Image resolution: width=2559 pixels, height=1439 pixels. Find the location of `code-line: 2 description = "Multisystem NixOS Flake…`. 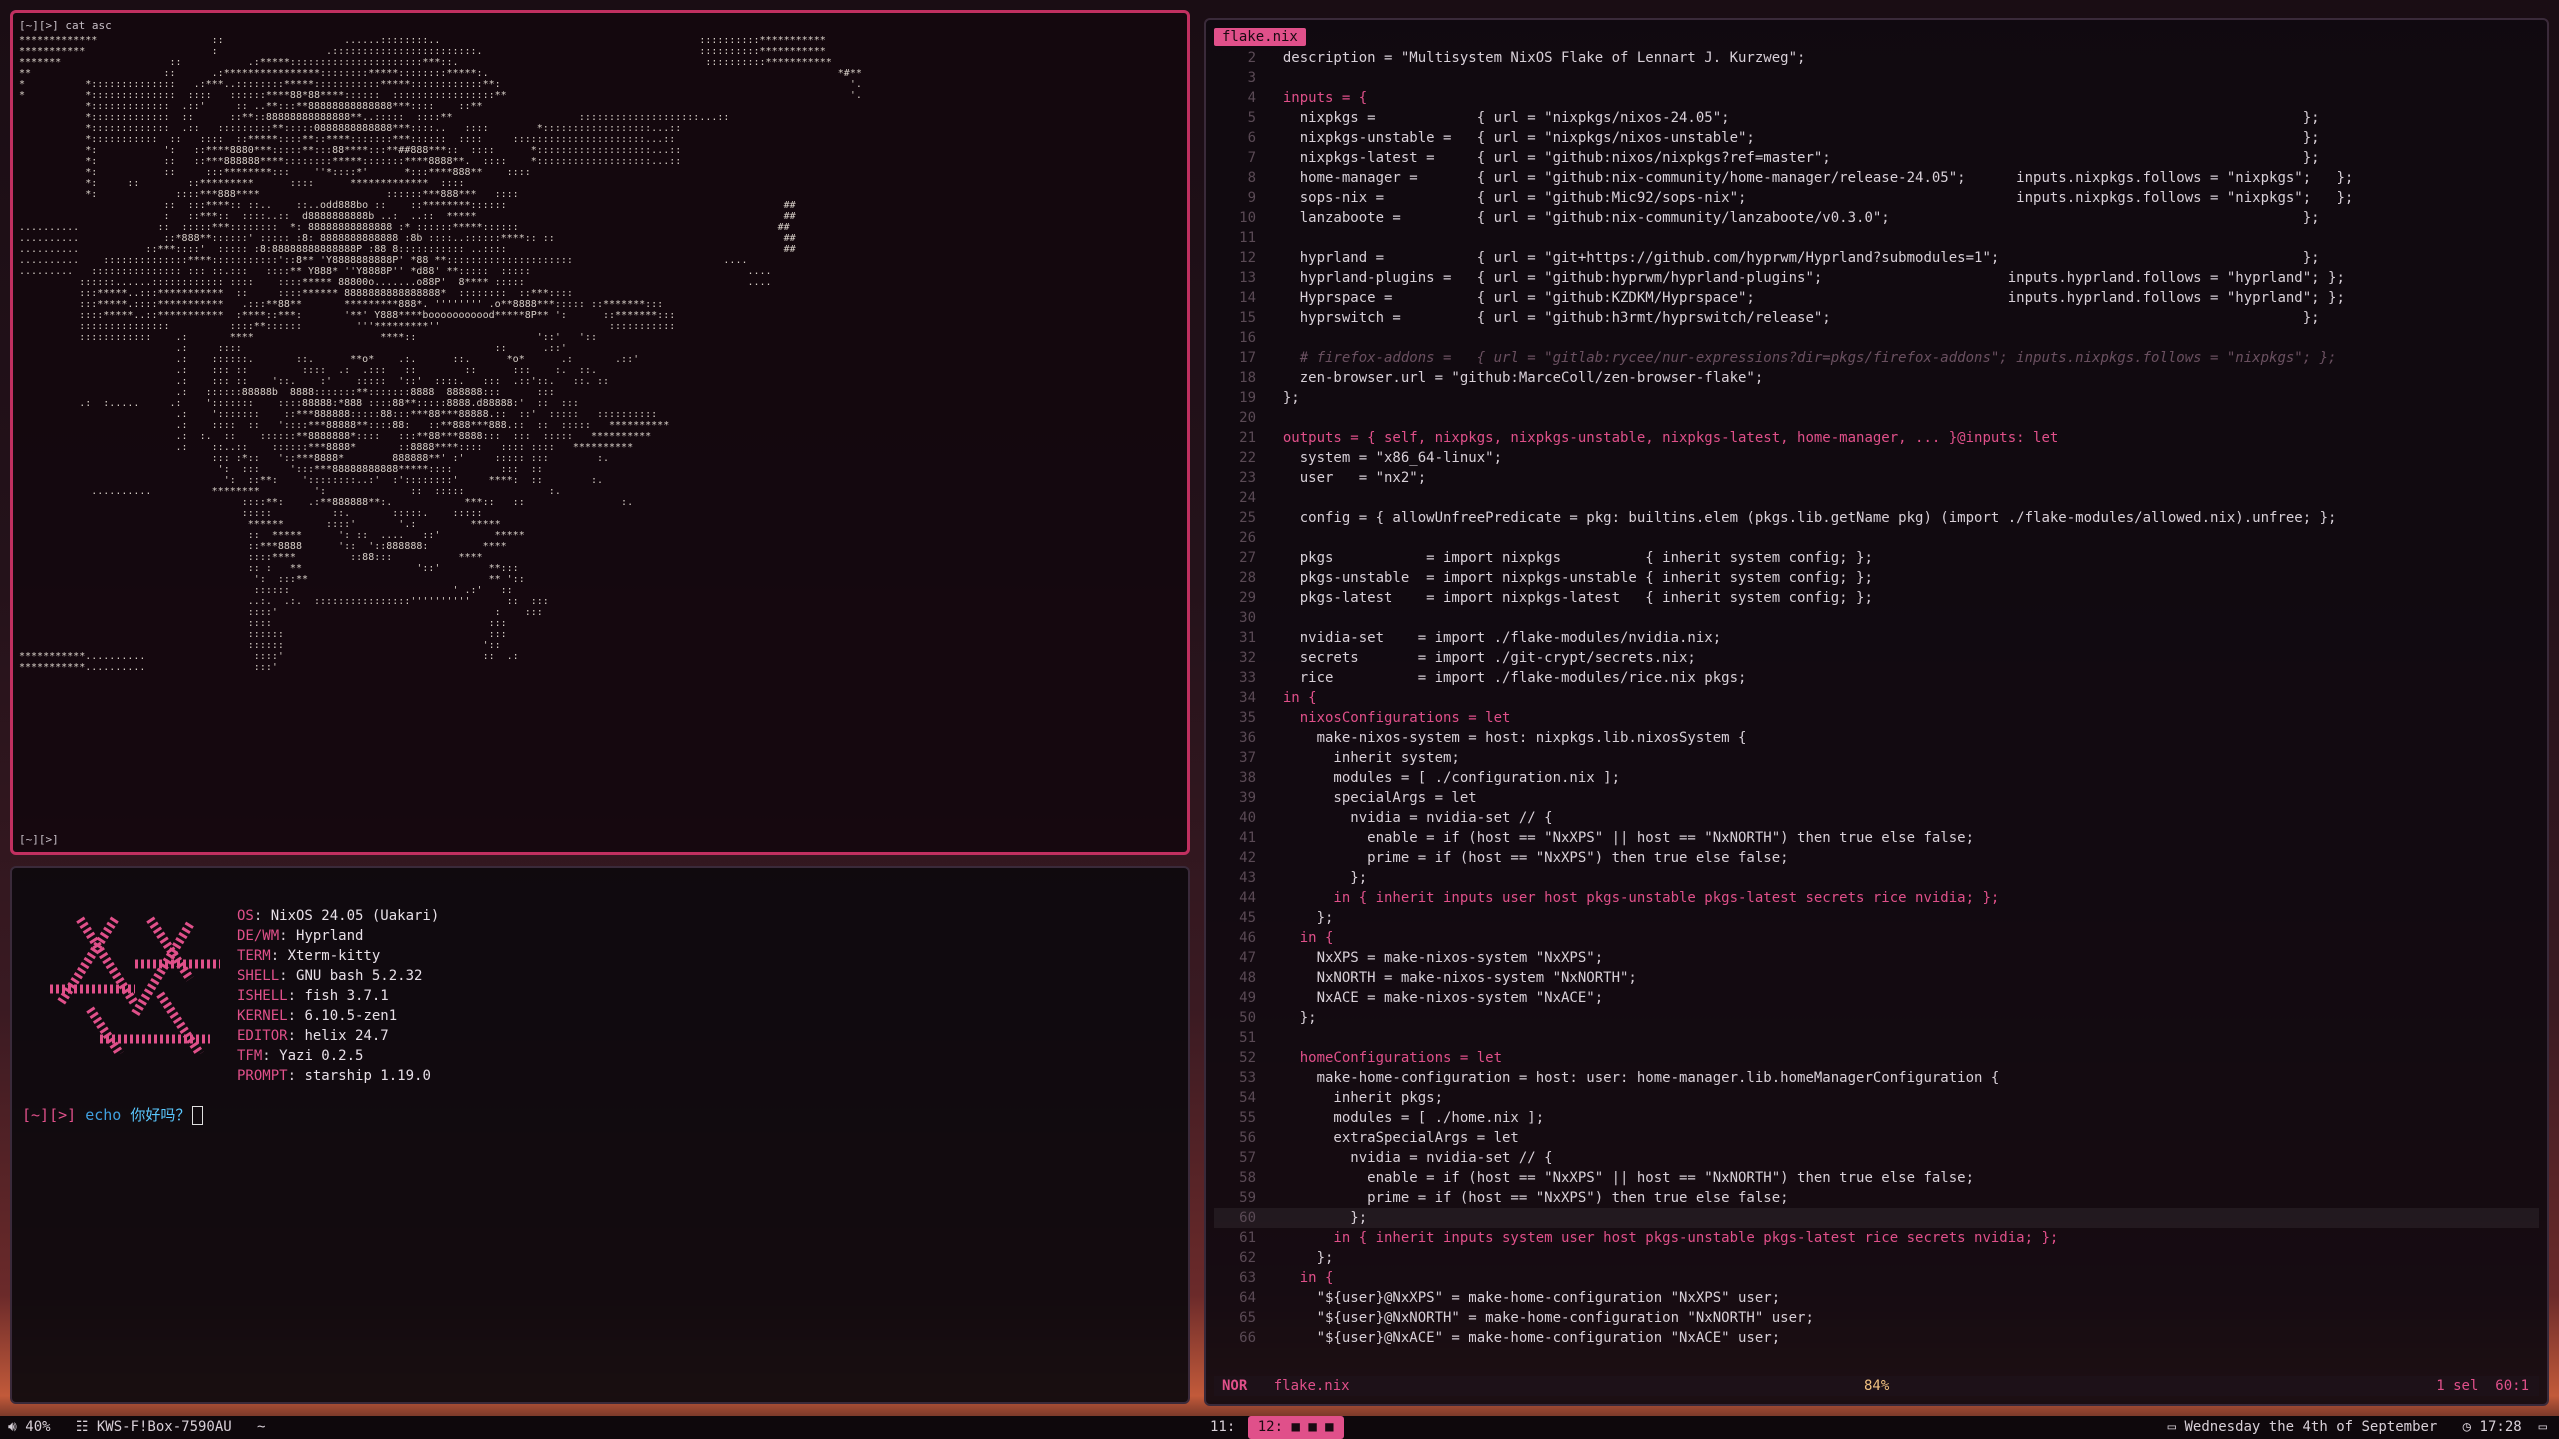

code-line: 2 description = "Multisystem NixOS Flake… is located at coordinates (1876, 58).